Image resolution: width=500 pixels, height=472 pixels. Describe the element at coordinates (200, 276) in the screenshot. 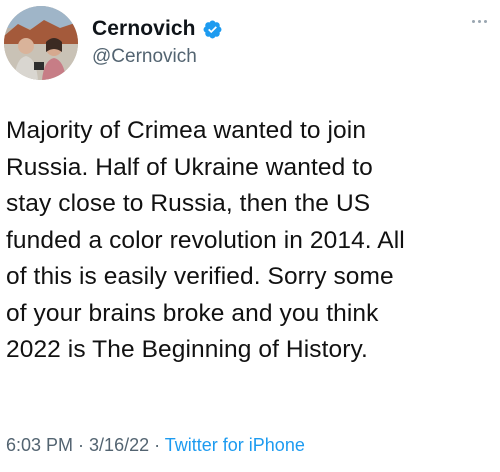

I see `tweet-text-line: of this is easily verified. Sorry some` at that location.